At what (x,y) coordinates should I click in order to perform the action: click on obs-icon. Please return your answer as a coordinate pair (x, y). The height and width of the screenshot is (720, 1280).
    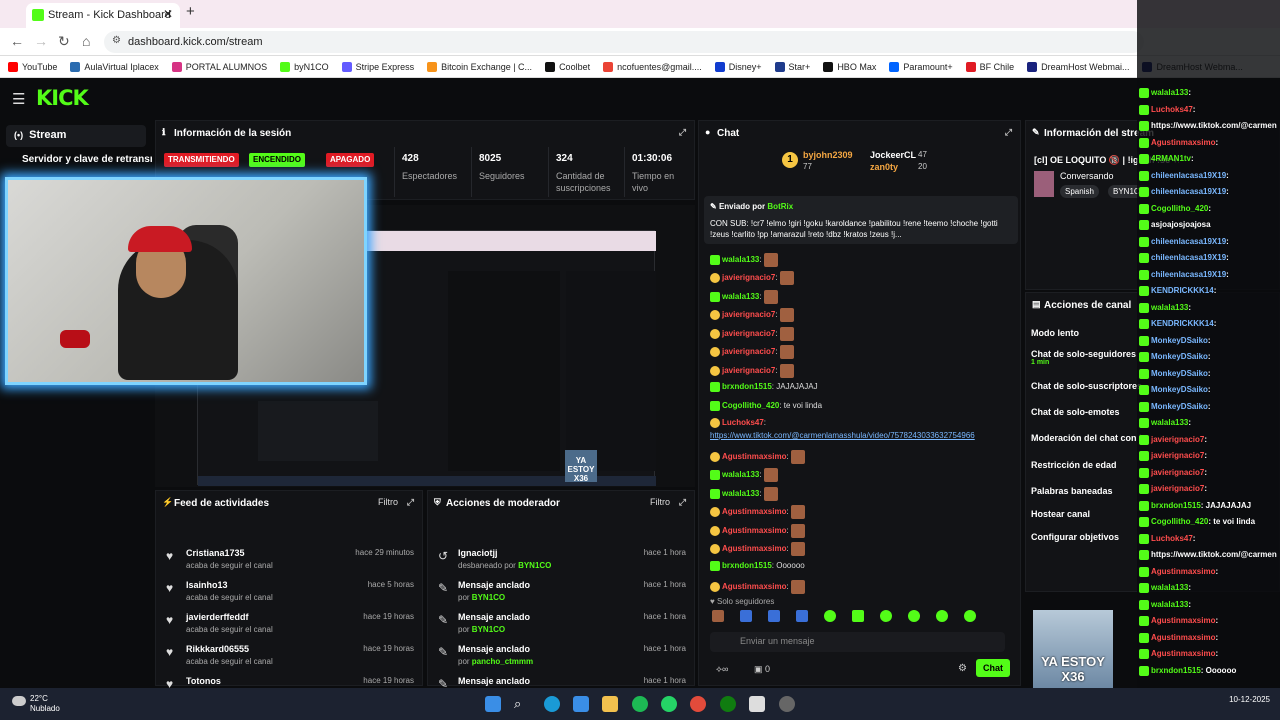
    Looking at the image, I should click on (787, 704).